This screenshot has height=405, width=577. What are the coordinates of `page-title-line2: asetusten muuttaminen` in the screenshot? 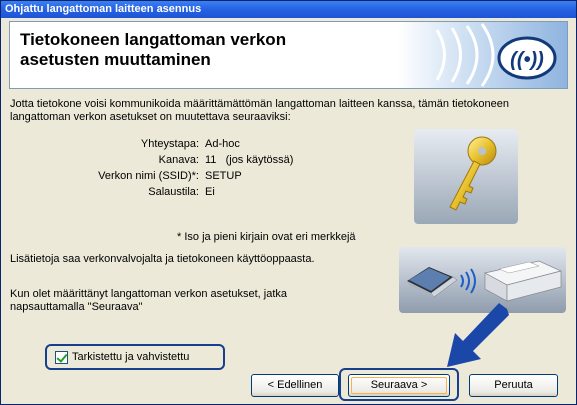 It's located at (115, 59).